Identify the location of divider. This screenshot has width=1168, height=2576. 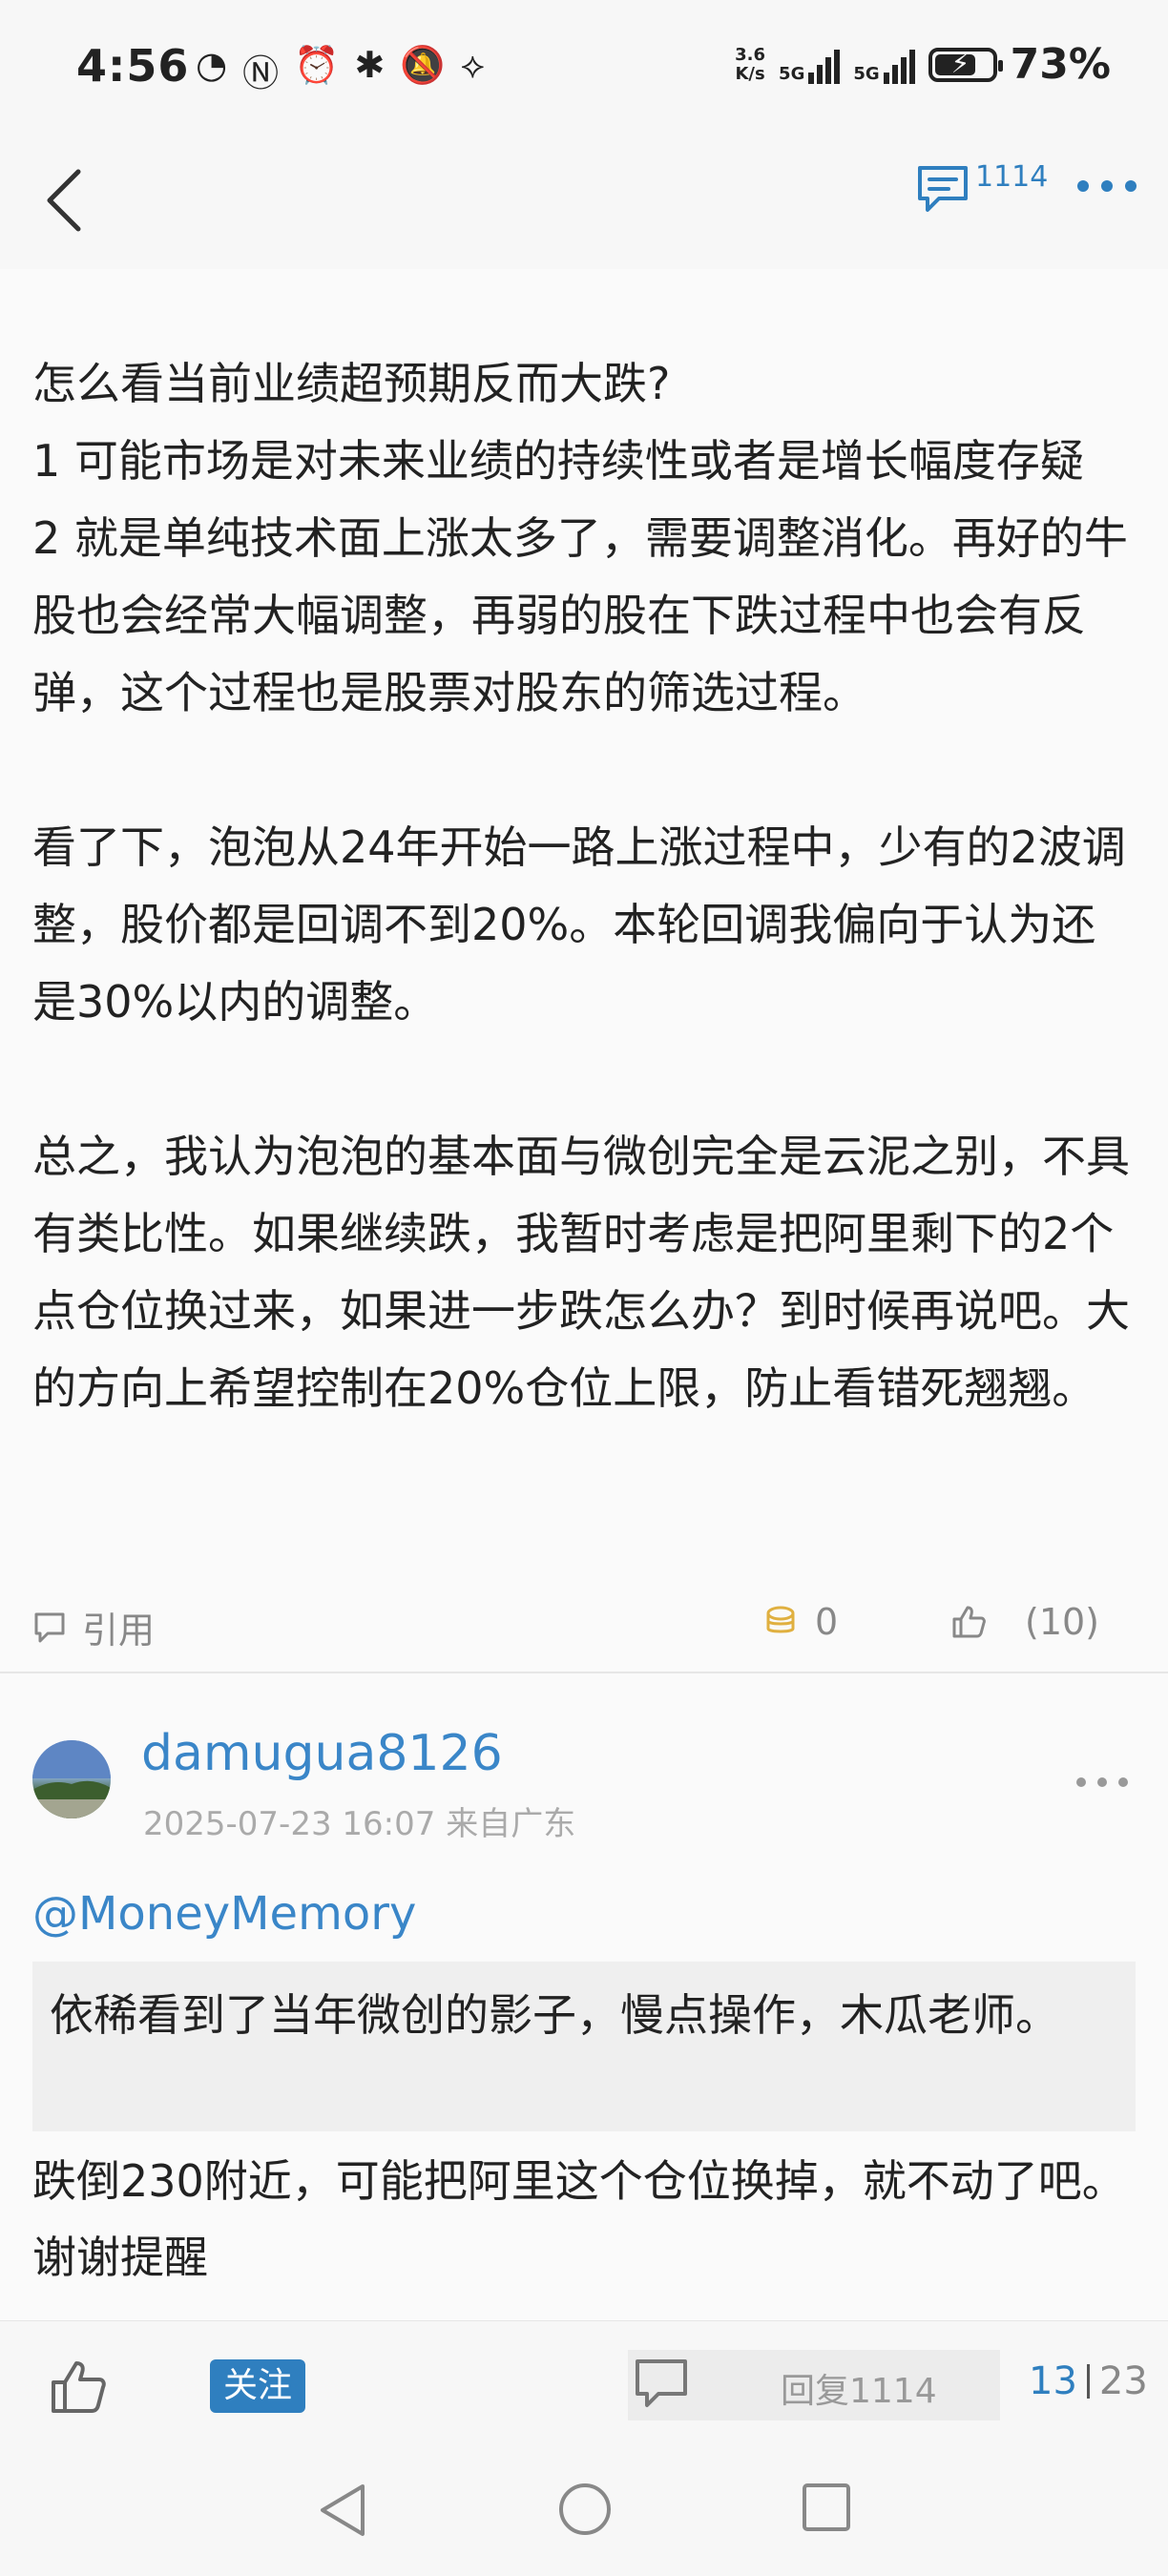
(584, 1672).